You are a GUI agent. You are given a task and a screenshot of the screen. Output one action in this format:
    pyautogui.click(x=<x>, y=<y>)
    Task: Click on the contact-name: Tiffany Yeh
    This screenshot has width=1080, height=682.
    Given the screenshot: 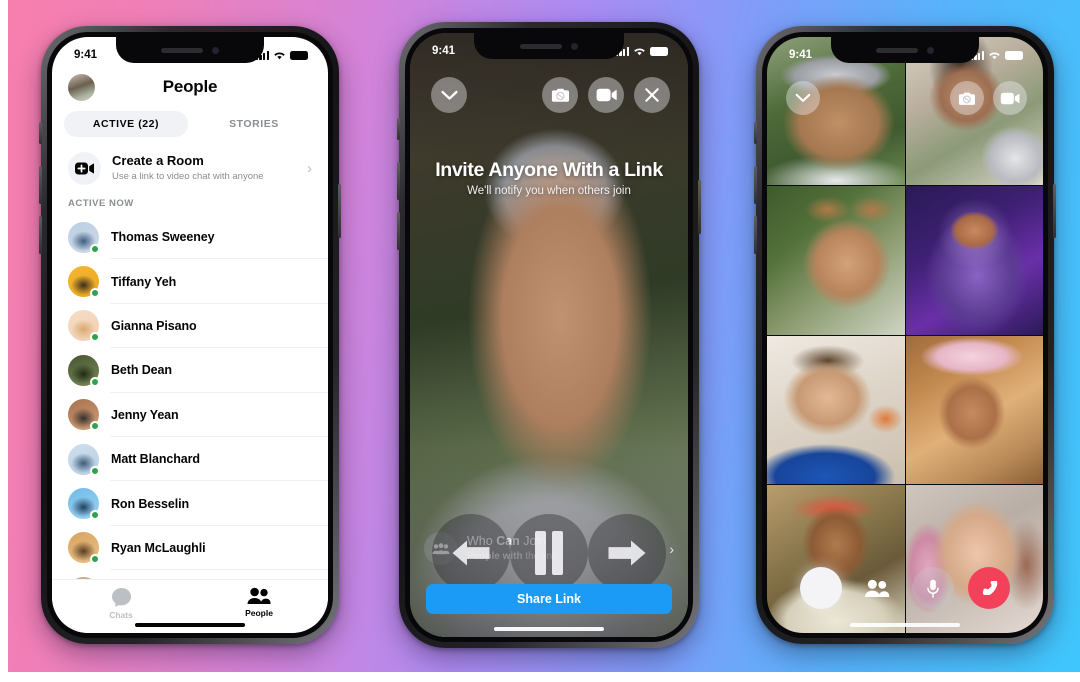 What is the action you would take?
    pyautogui.click(x=144, y=281)
    